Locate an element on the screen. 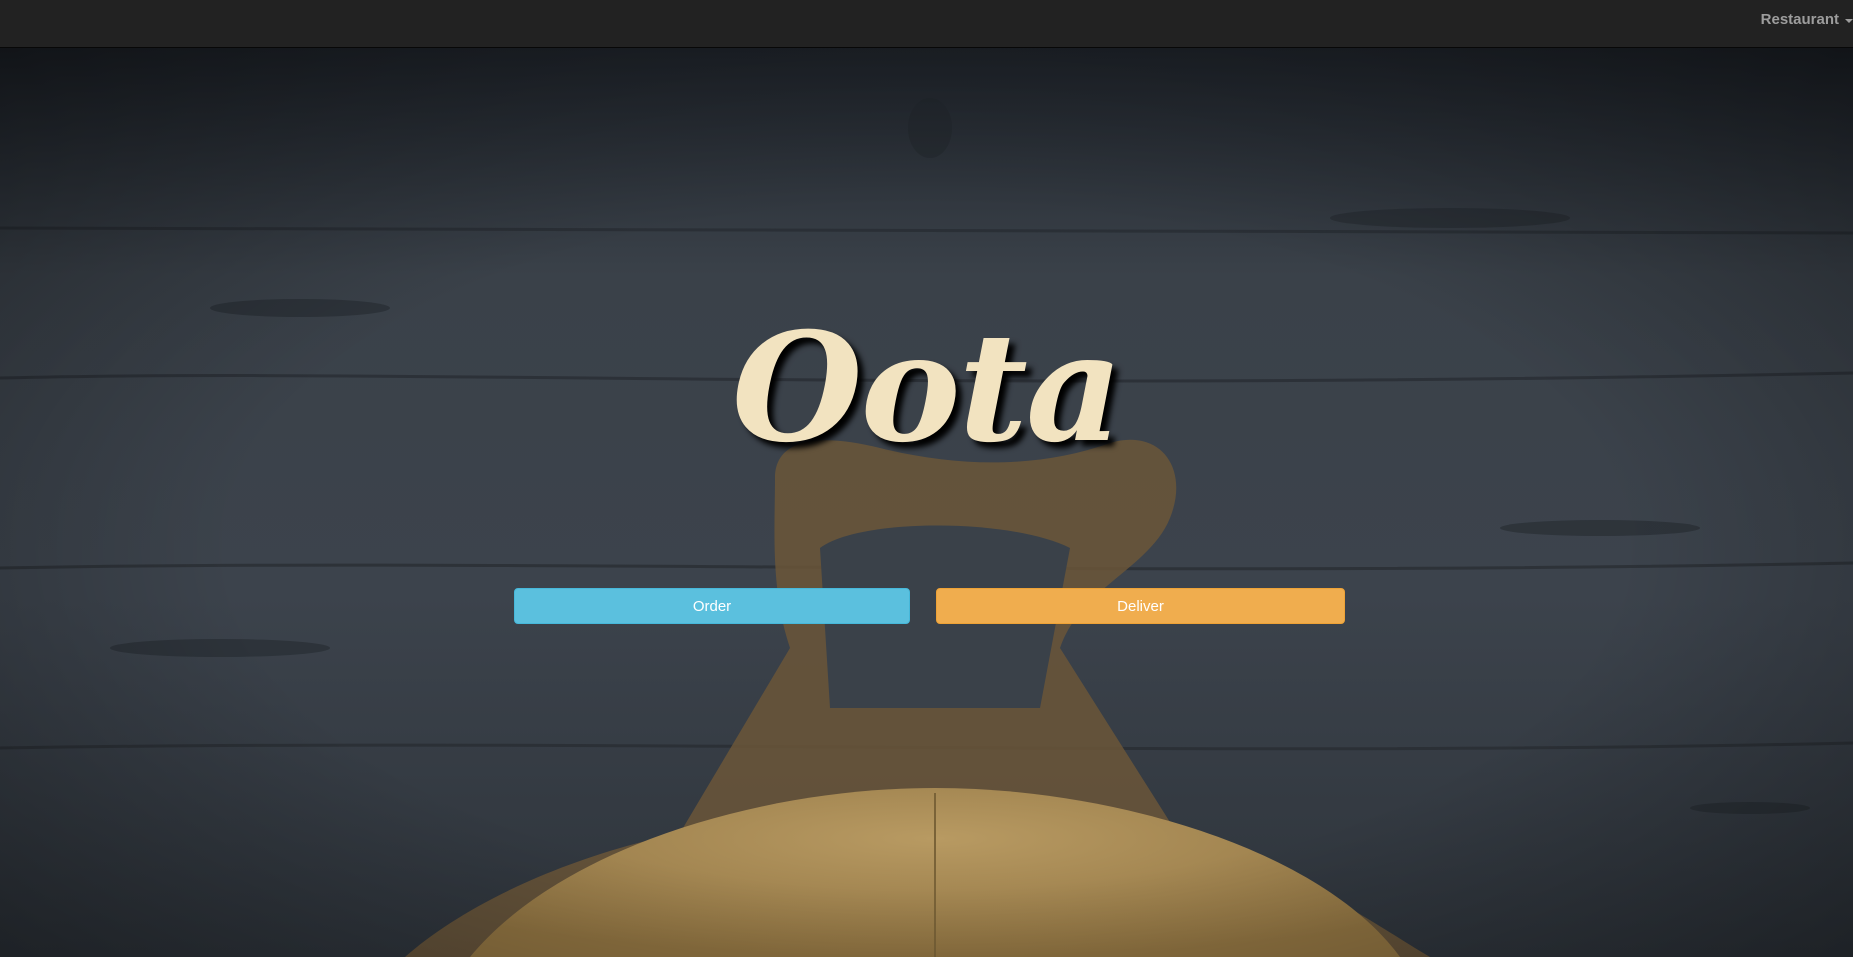 The image size is (1853, 957). order-button: Order is located at coordinates (712, 606).